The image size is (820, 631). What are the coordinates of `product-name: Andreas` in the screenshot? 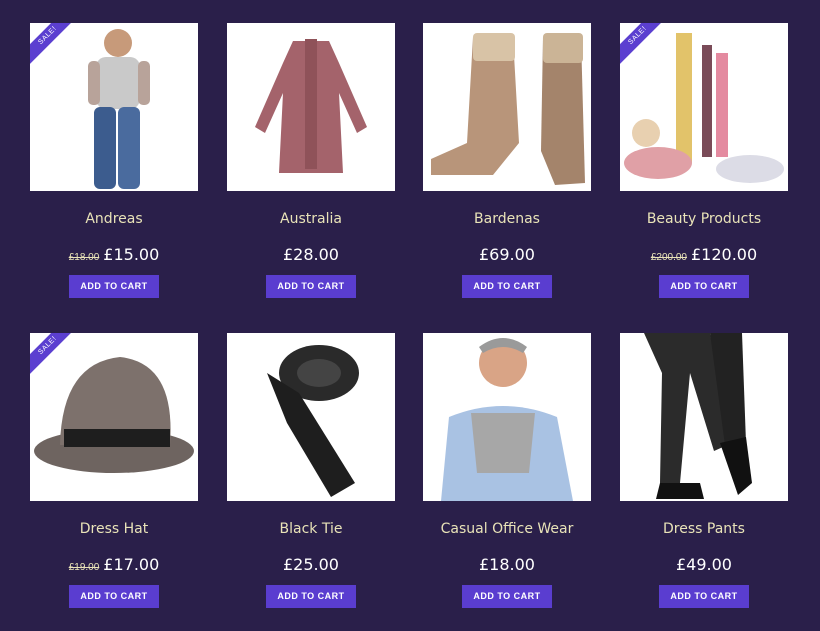 It's located at (114, 219).